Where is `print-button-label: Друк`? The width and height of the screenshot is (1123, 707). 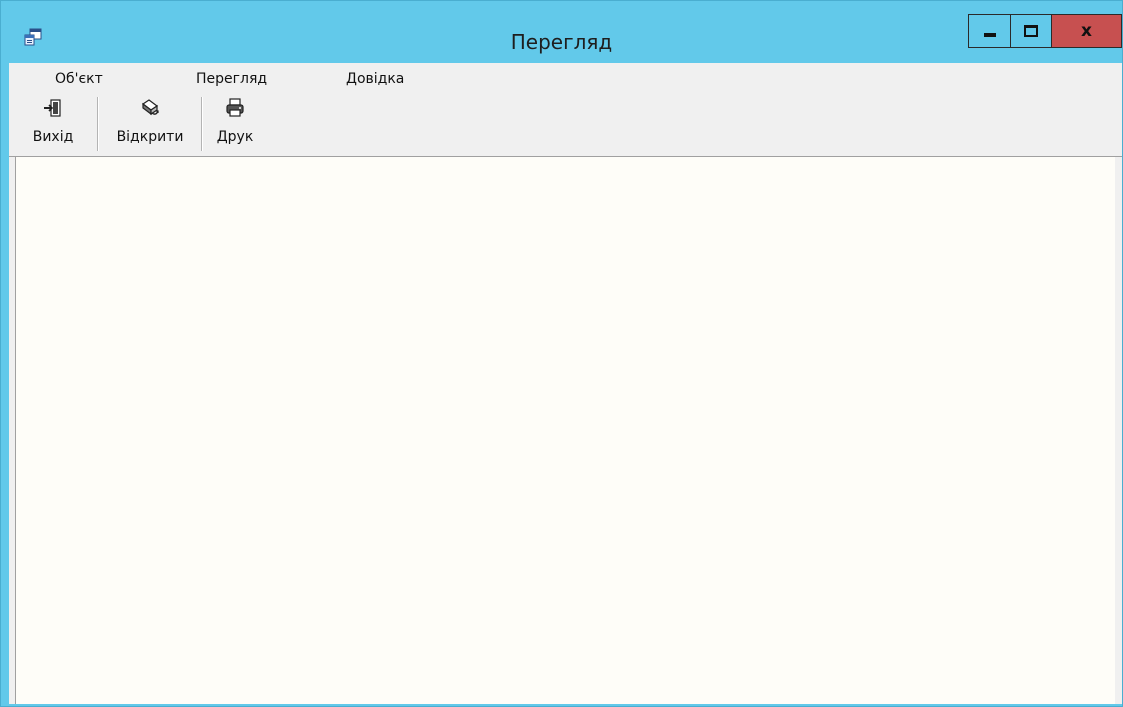
print-button-label: Друк is located at coordinates (235, 137).